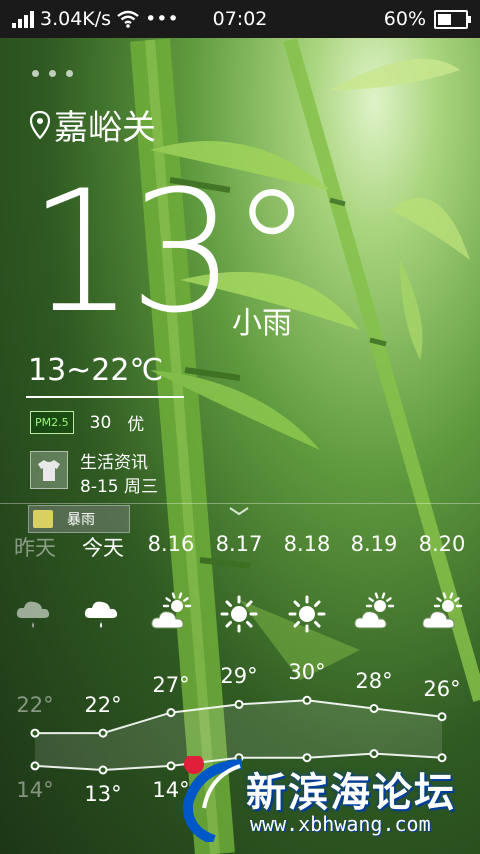 The width and height of the screenshot is (480, 854). I want to click on air-quality: PM2.5 30 优, so click(87, 422).